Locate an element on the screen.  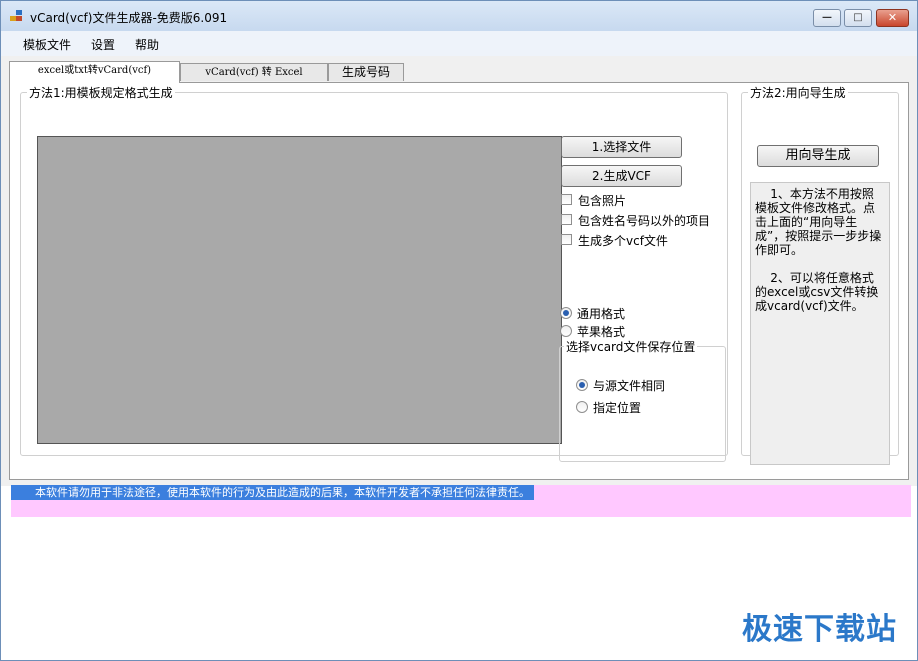
tab-excel-to-vcard: excel或txt转vCard(vcf) is located at coordinates (94, 72).